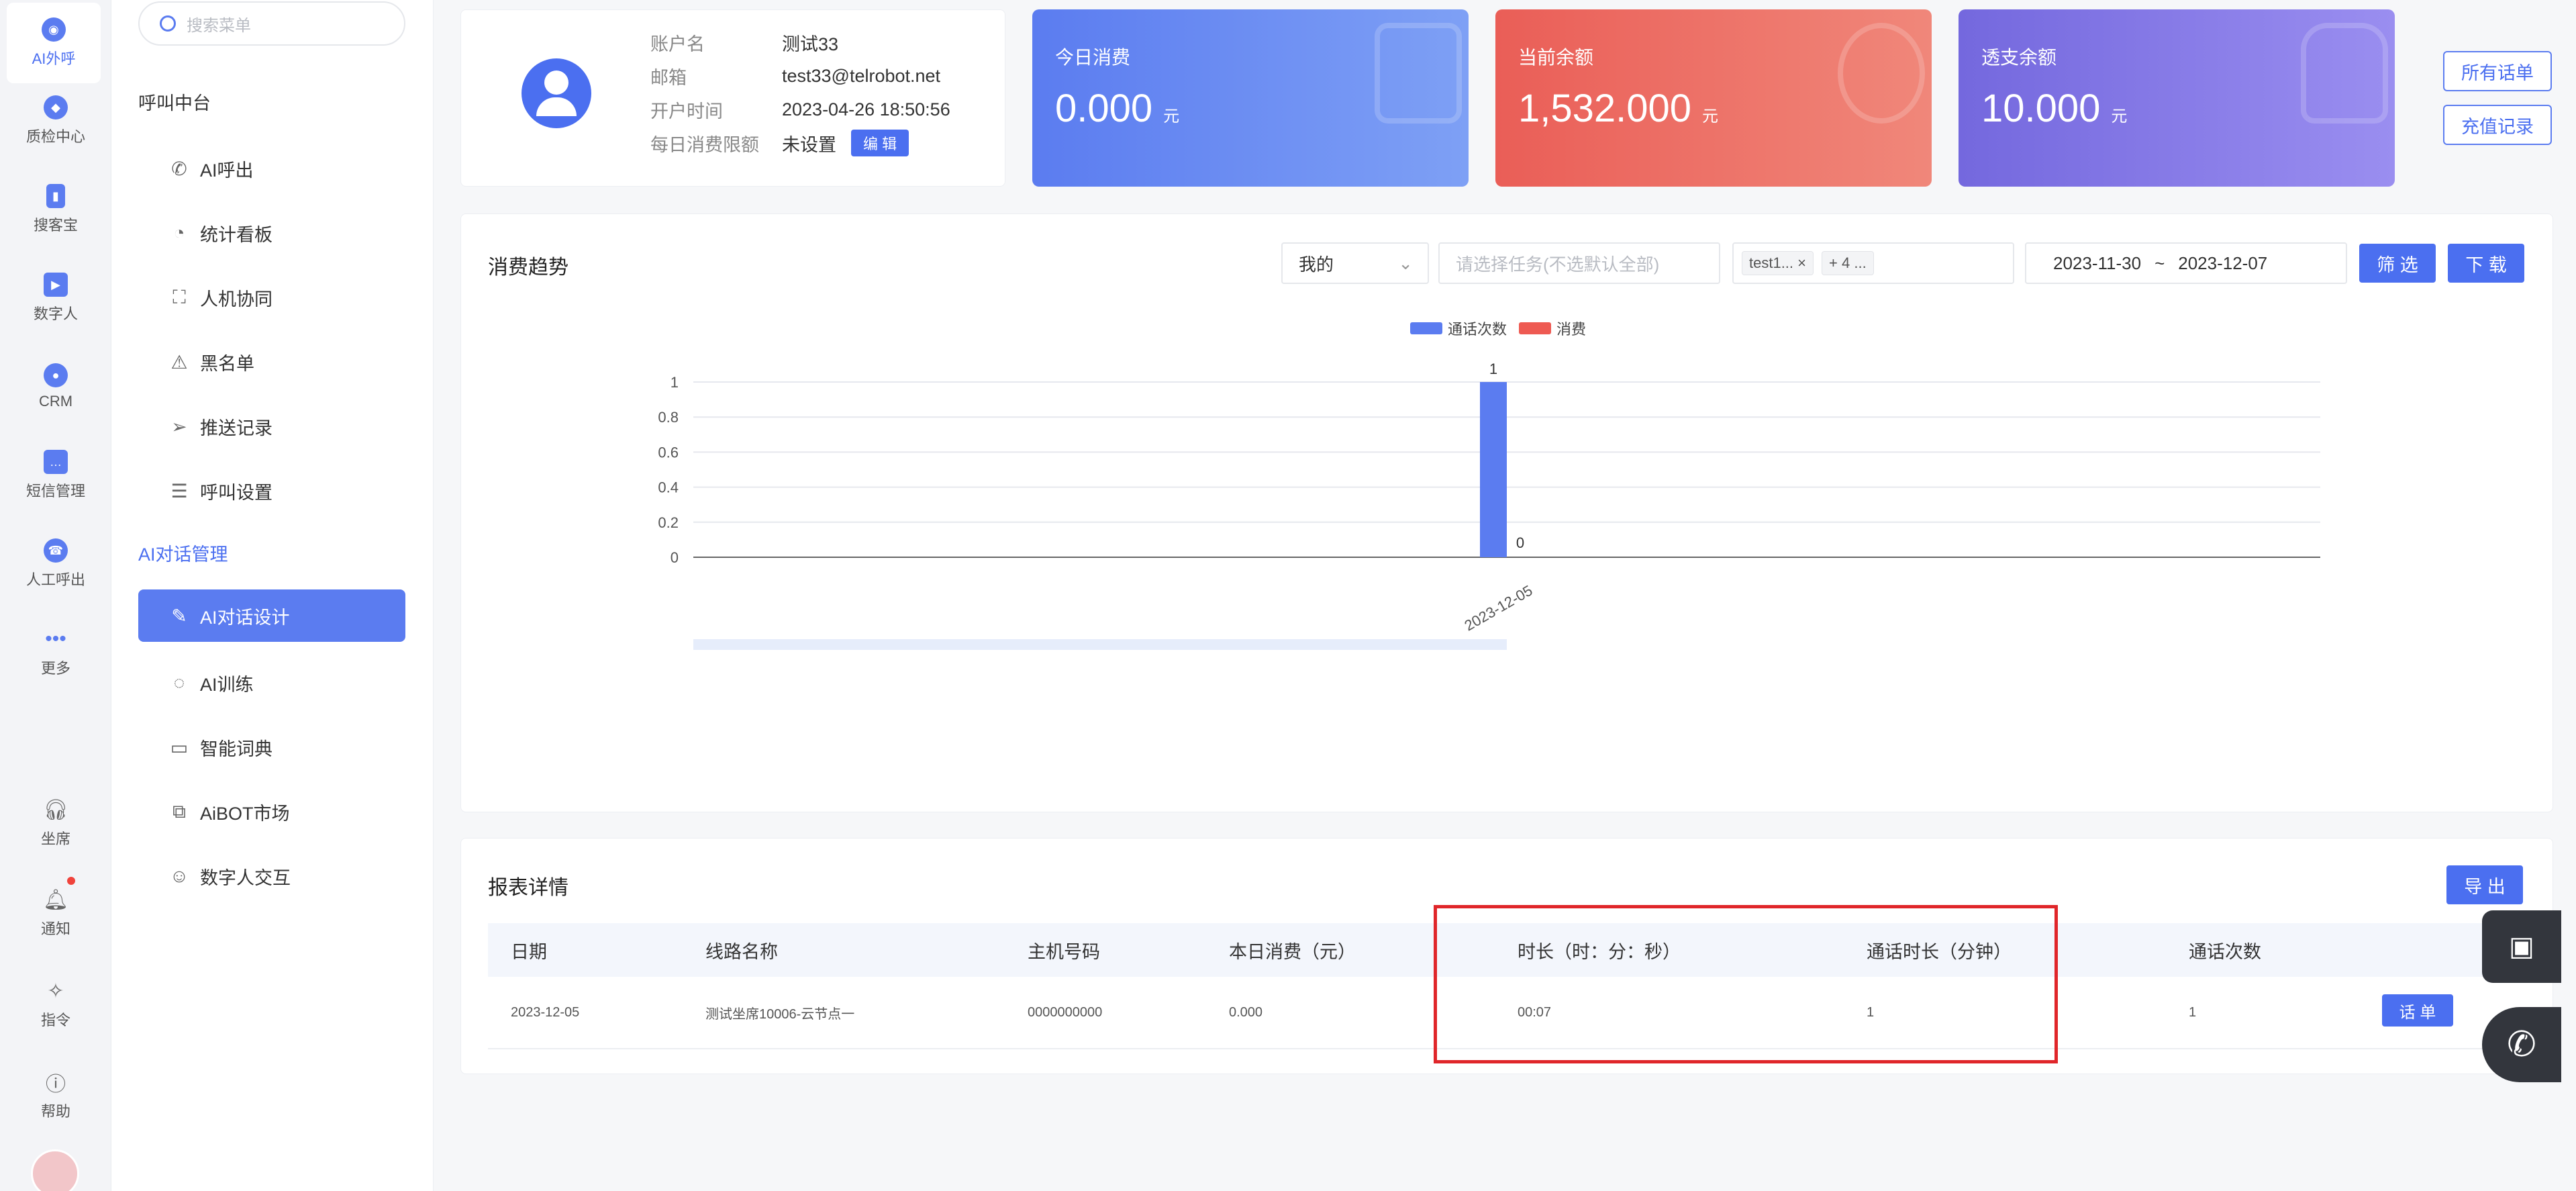 This screenshot has width=2576, height=1191. Describe the element at coordinates (861, 75) in the screenshot. I see `account-email: test33@telrobot.net` at that location.